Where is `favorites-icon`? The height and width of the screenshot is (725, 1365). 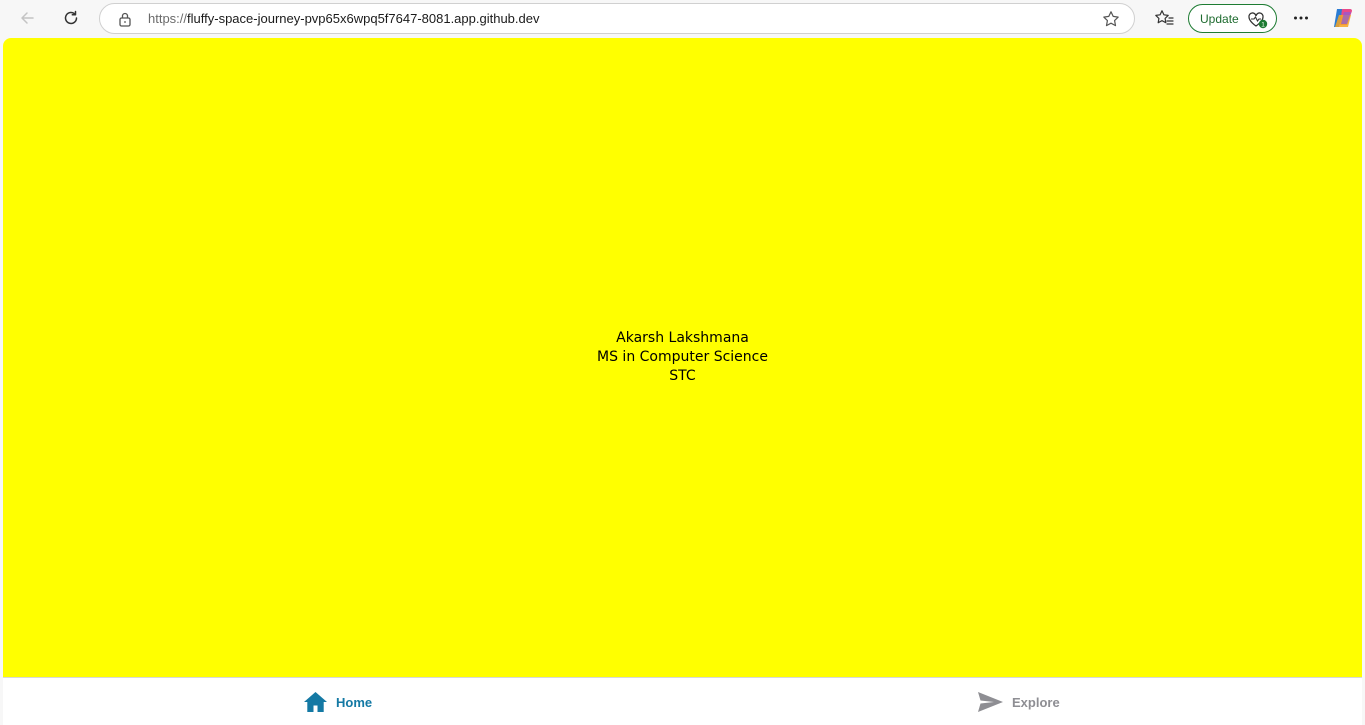 favorites-icon is located at coordinates (1164, 17).